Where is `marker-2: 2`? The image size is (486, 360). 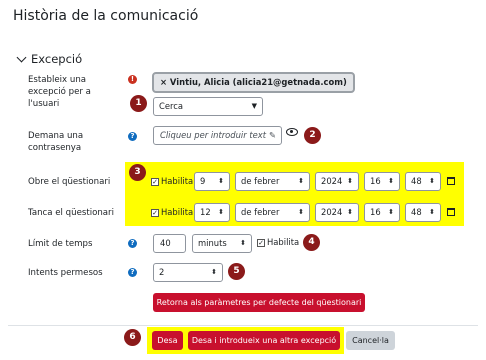
marker-2: 2 is located at coordinates (312, 135).